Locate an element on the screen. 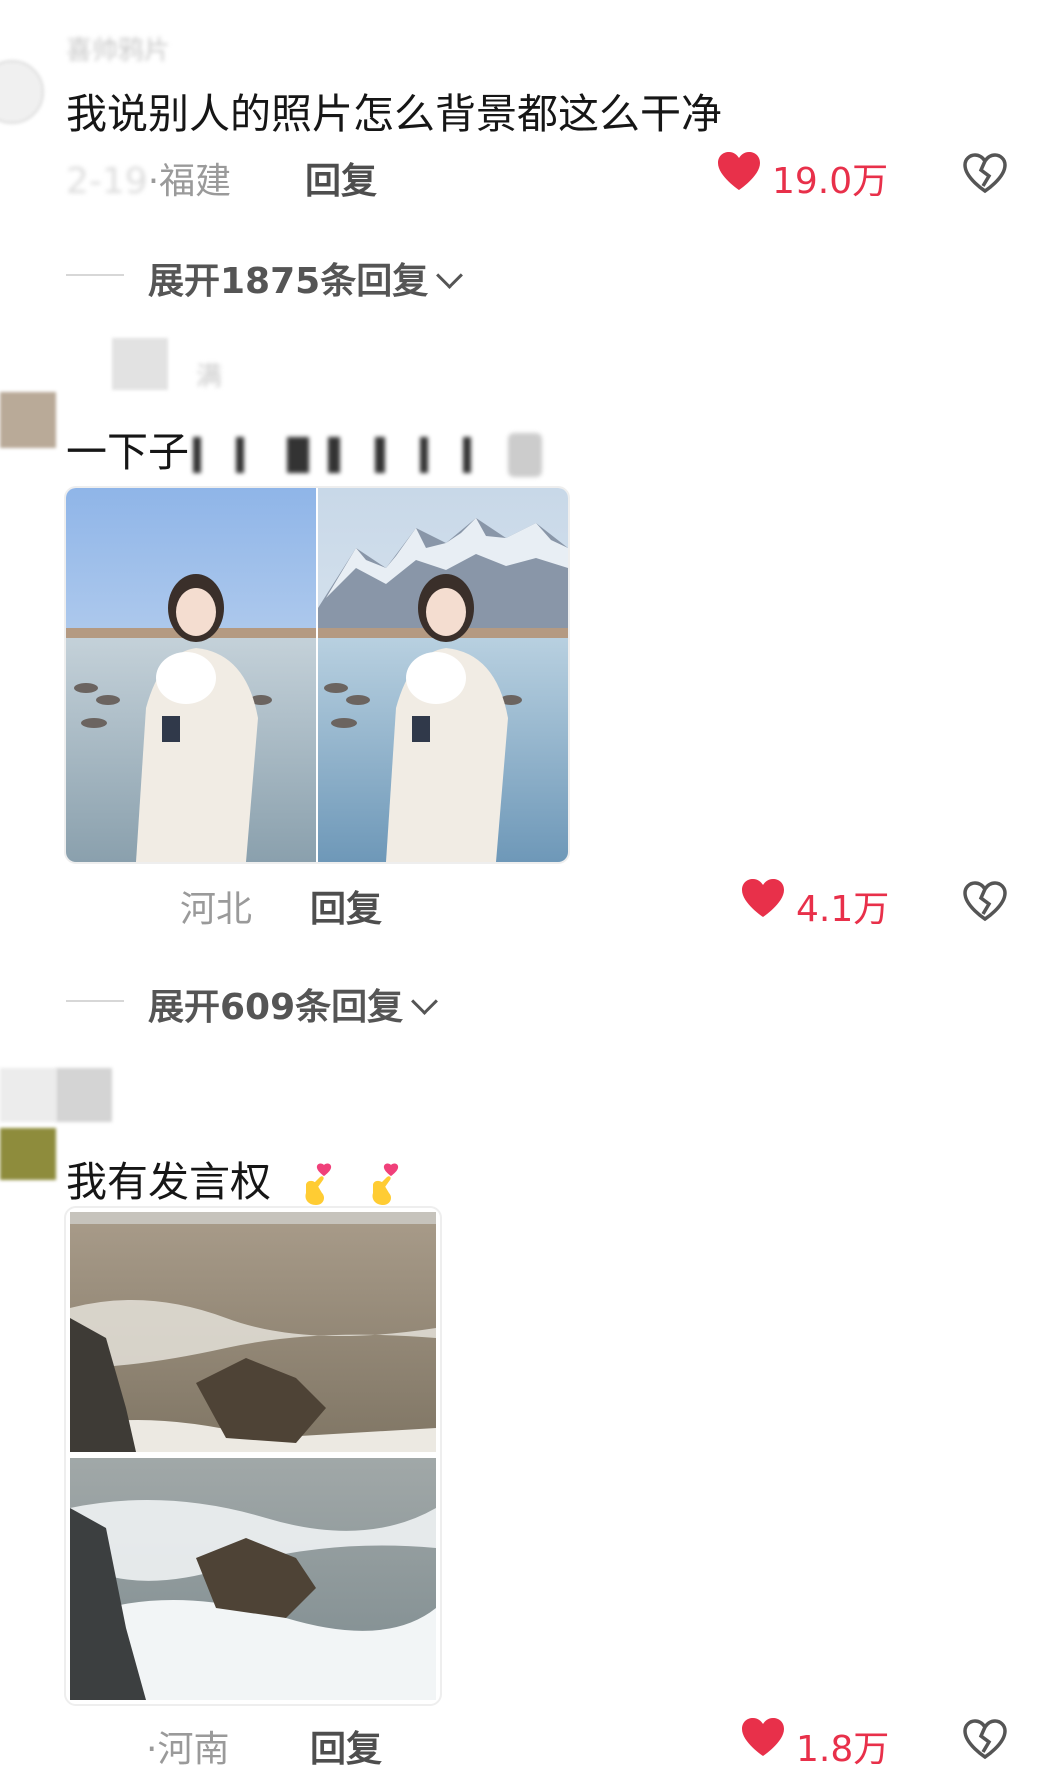 The width and height of the screenshot is (1054, 1788). redacted-text is located at coordinates (366, 452).